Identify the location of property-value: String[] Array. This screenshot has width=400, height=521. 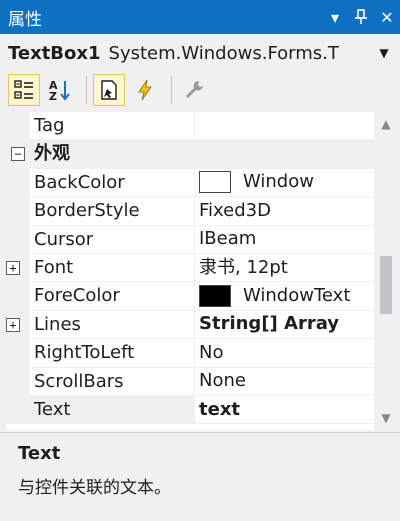
(284, 325).